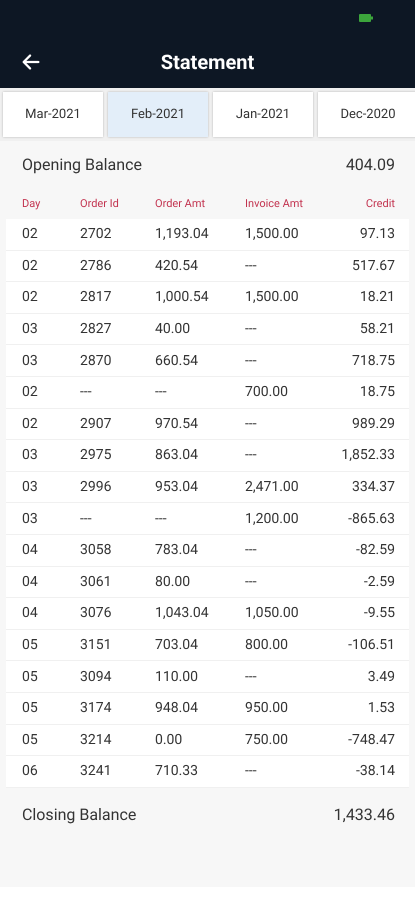 This screenshot has height=900, width=415. What do you see at coordinates (177, 676) in the screenshot?
I see `table-cell-text: 110.00` at bounding box center [177, 676].